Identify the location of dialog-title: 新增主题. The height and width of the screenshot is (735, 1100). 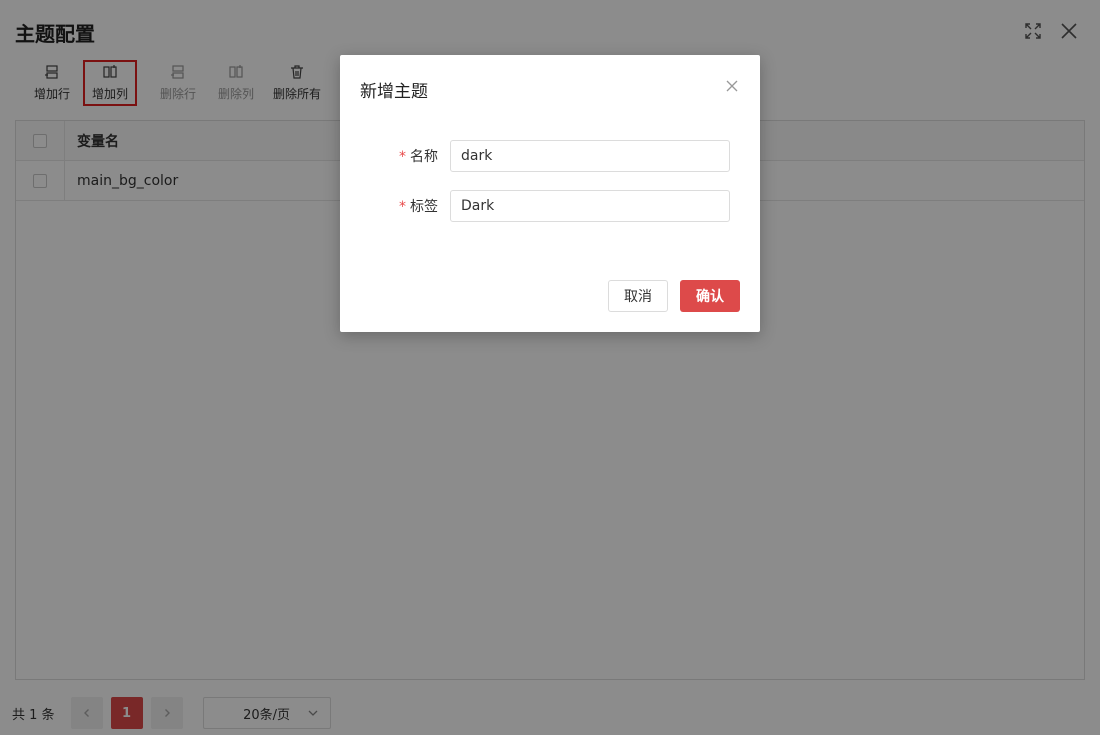
(394, 92).